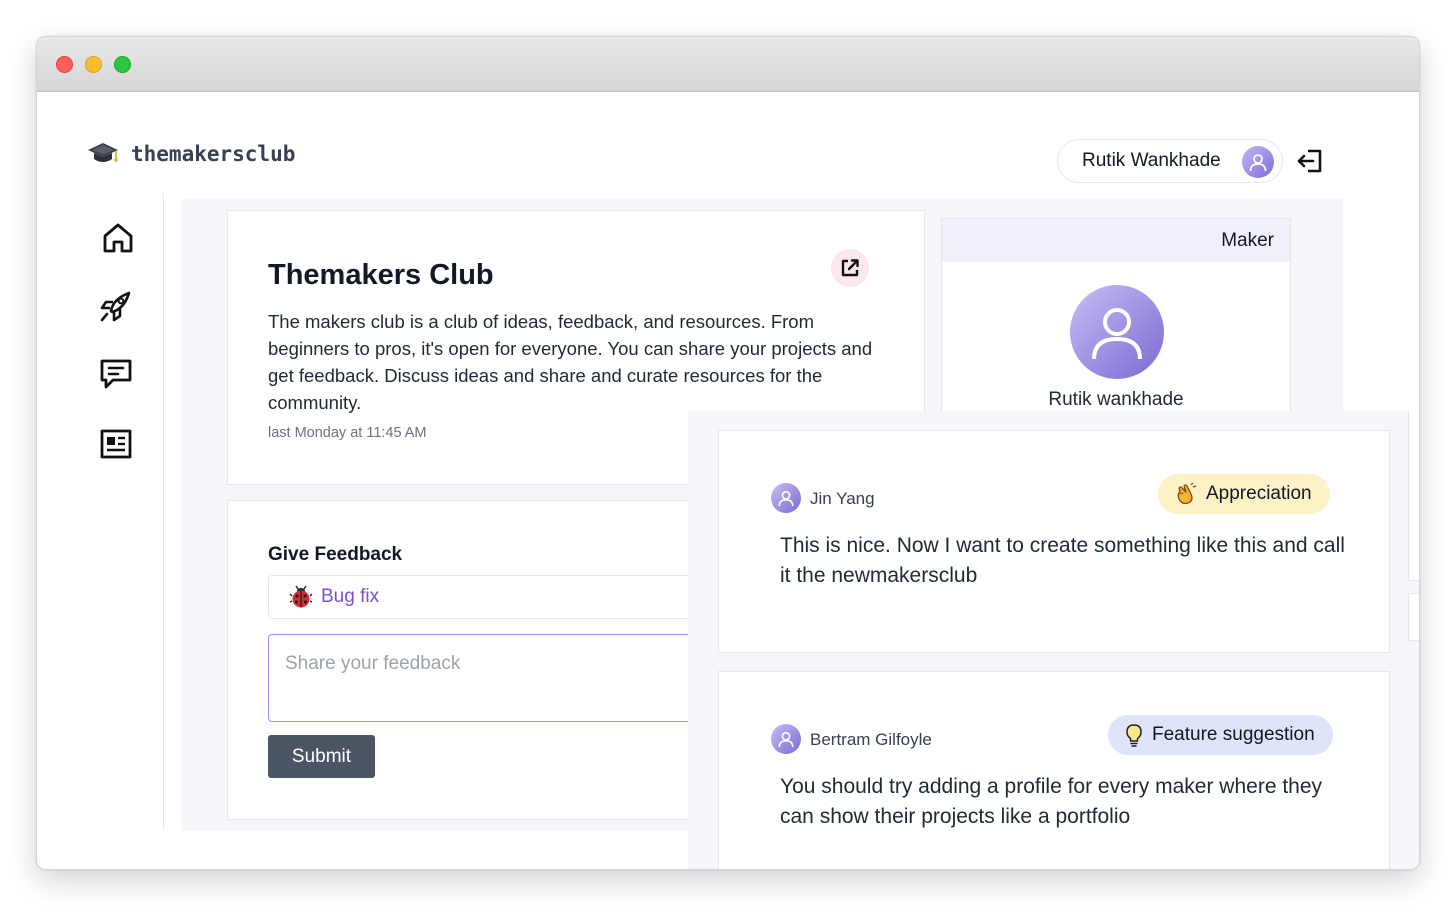  Describe the element at coordinates (301, 596) in the screenshot. I see `ladybug-icon` at that location.